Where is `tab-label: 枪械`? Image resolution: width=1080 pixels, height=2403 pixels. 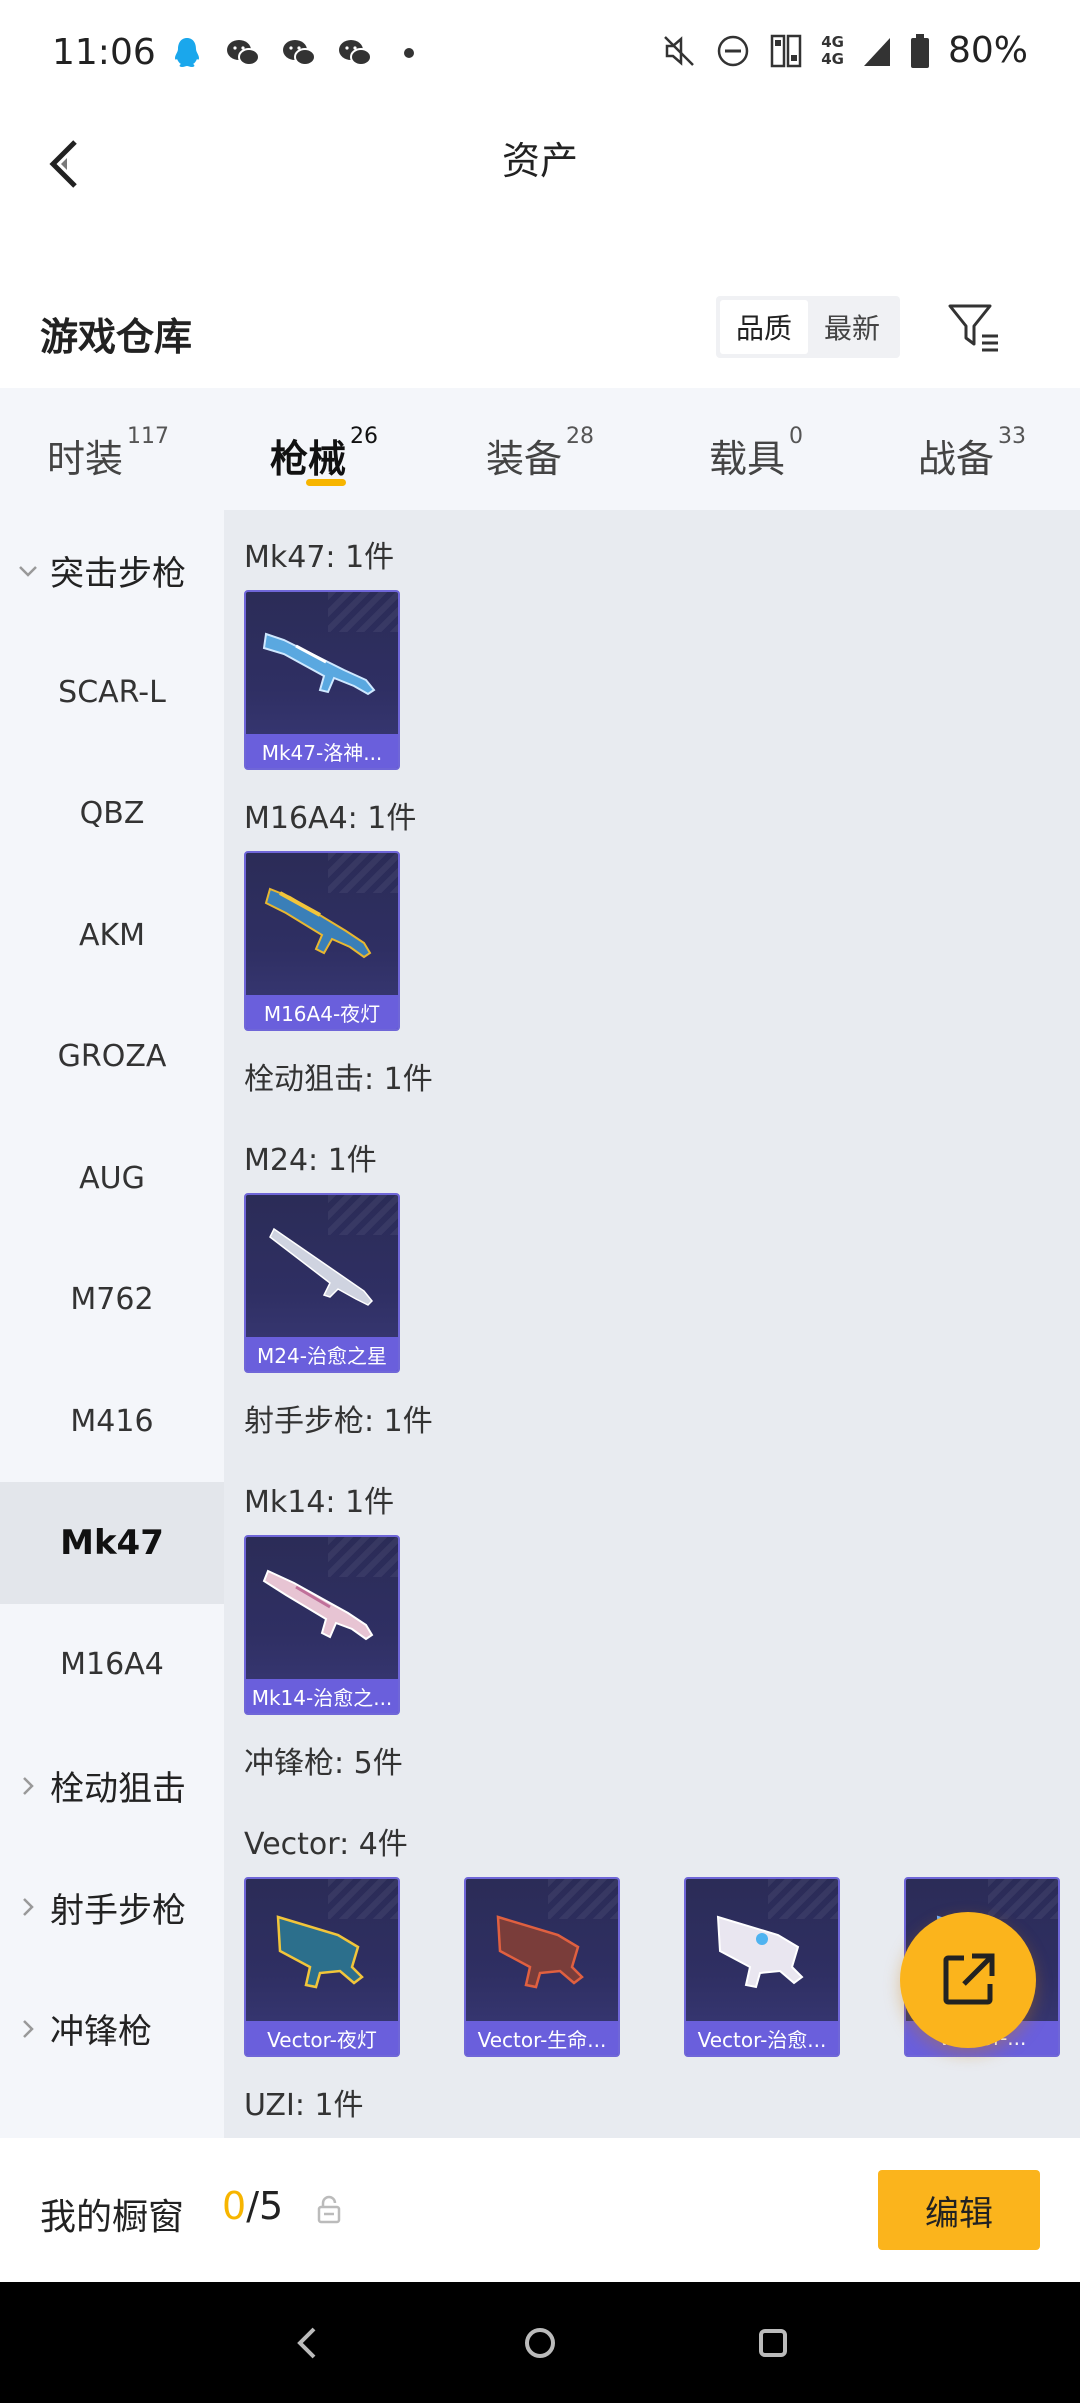
tab-label: 枪械 is located at coordinates (307, 459).